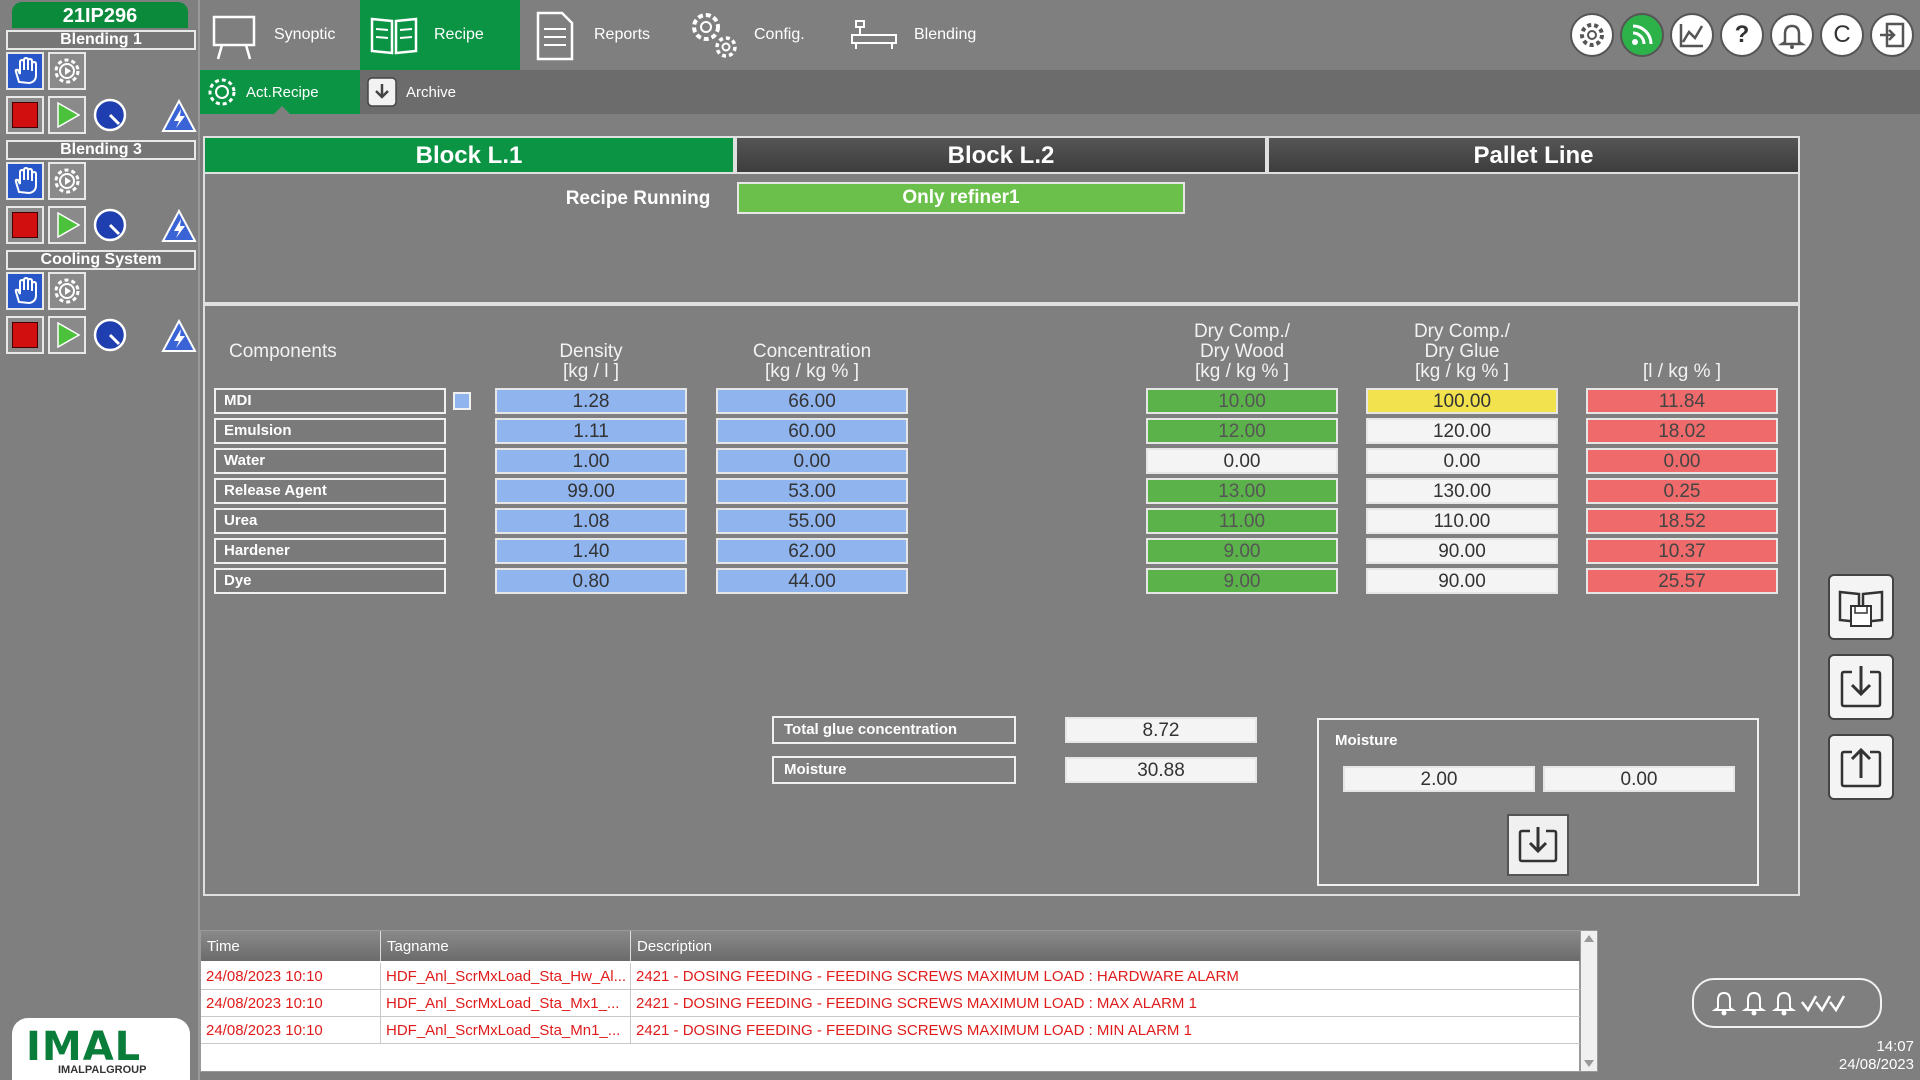 The height and width of the screenshot is (1080, 1920). I want to click on logo-subtitle: IMALPALGROUP, so click(102, 1070).